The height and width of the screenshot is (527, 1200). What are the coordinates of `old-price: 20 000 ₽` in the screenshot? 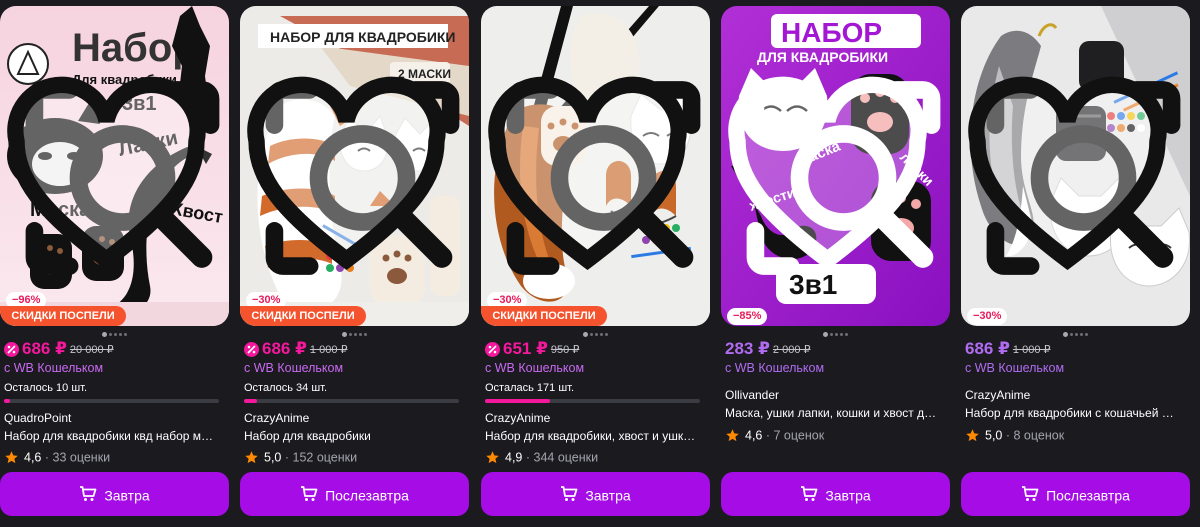 It's located at (91, 349).